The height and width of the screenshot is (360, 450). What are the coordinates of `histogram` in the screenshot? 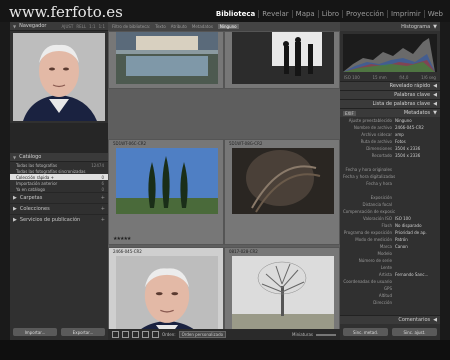 It's located at (390, 53).